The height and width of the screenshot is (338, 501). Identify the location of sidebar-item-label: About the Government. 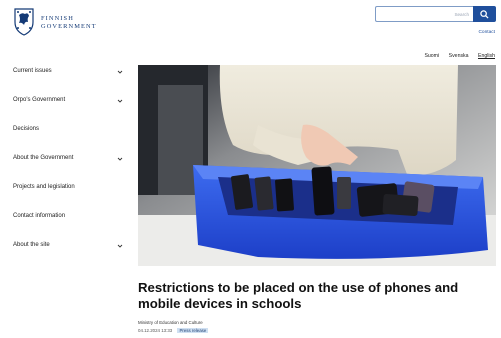
(43, 158).